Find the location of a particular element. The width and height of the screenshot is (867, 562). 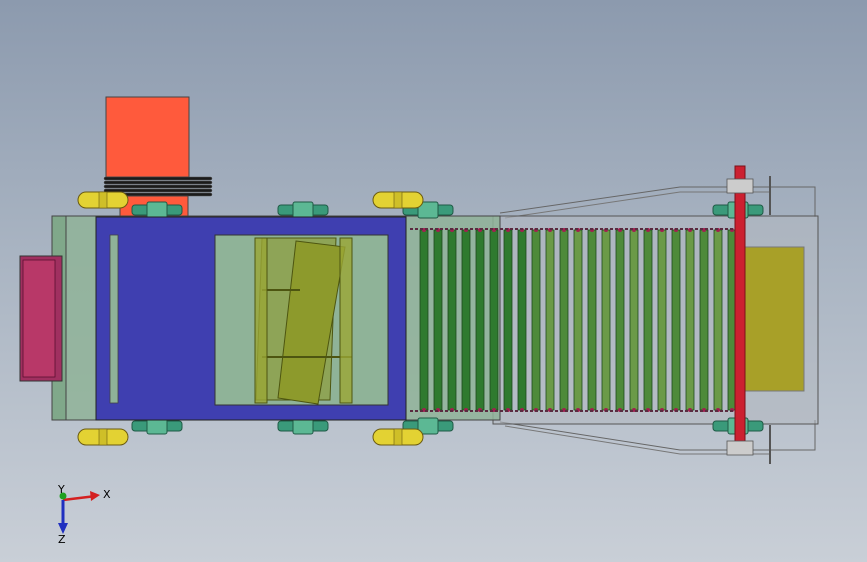

conveyor-slats is located at coordinates (578, 320).